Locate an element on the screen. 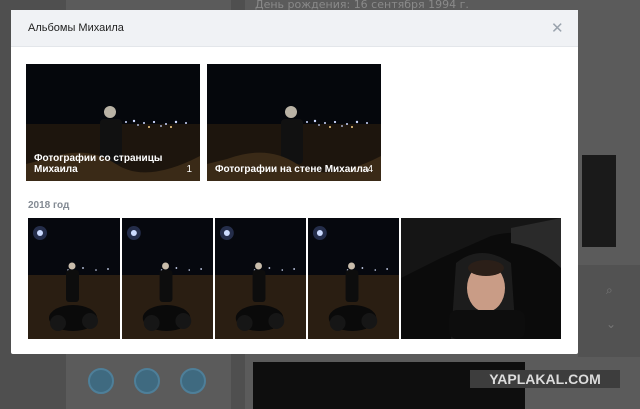 The width and height of the screenshot is (640, 409). year-section-label: 2018 год is located at coordinates (49, 205).